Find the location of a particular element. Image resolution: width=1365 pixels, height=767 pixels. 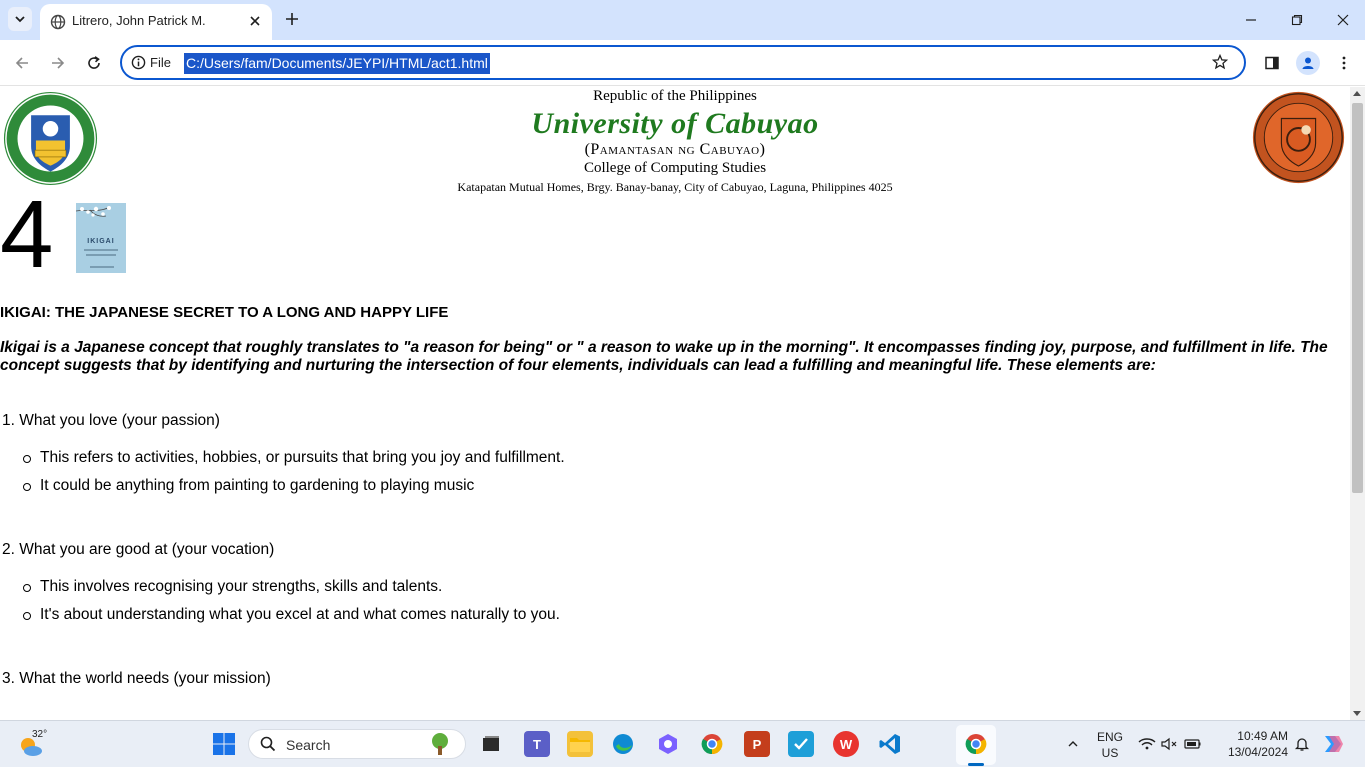

college-name: College of Computing Studies is located at coordinates (675, 168).